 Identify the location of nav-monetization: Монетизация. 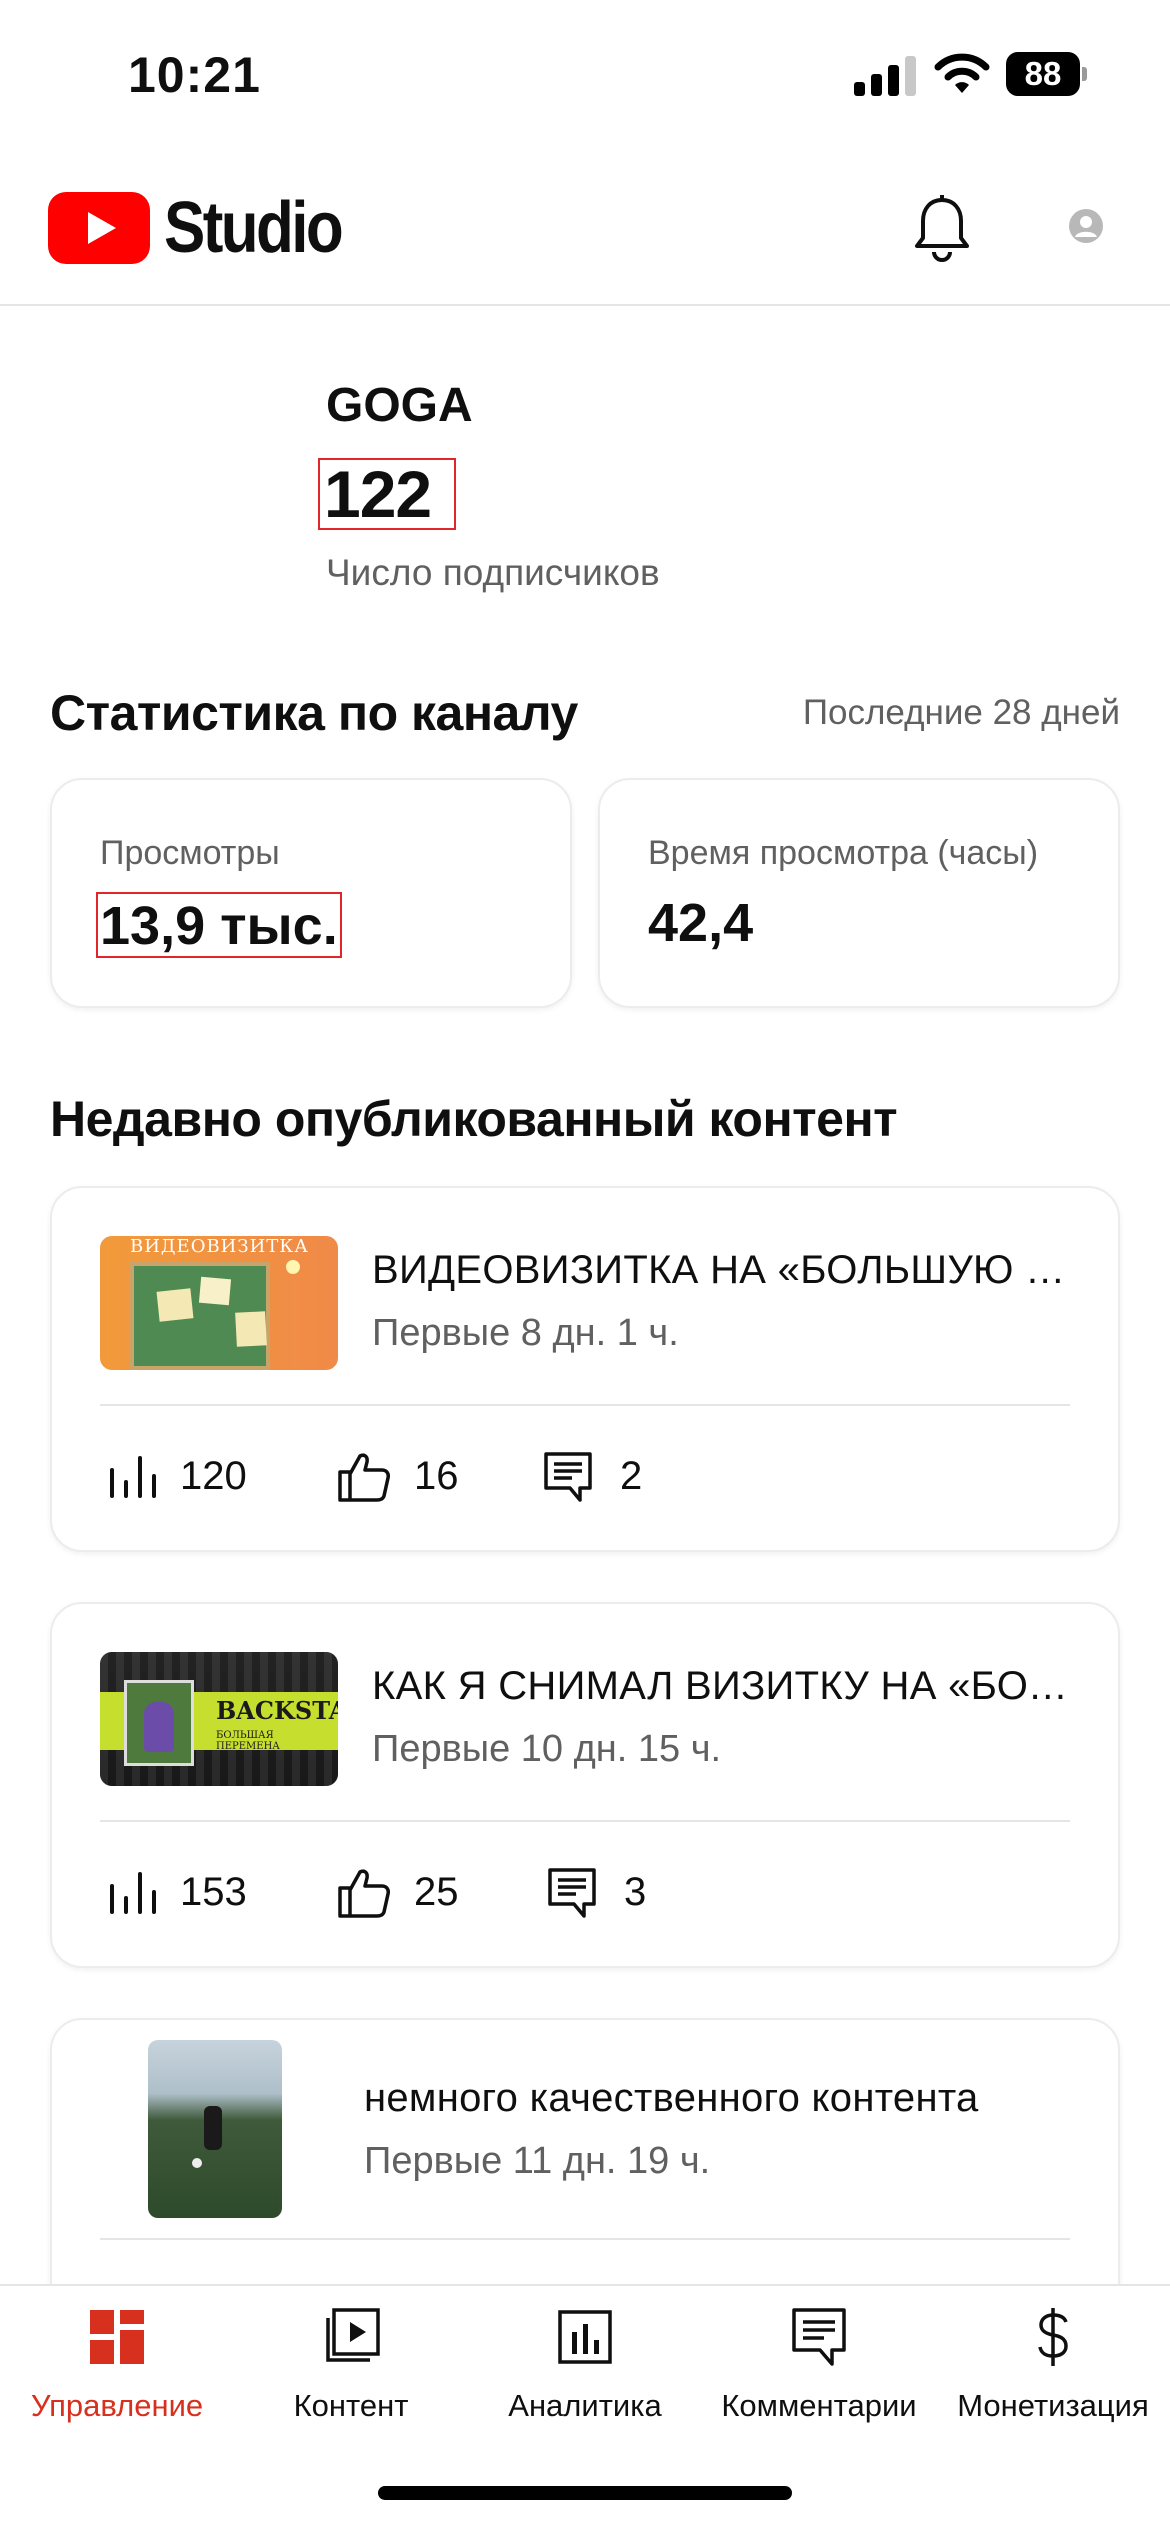
(1053, 2365).